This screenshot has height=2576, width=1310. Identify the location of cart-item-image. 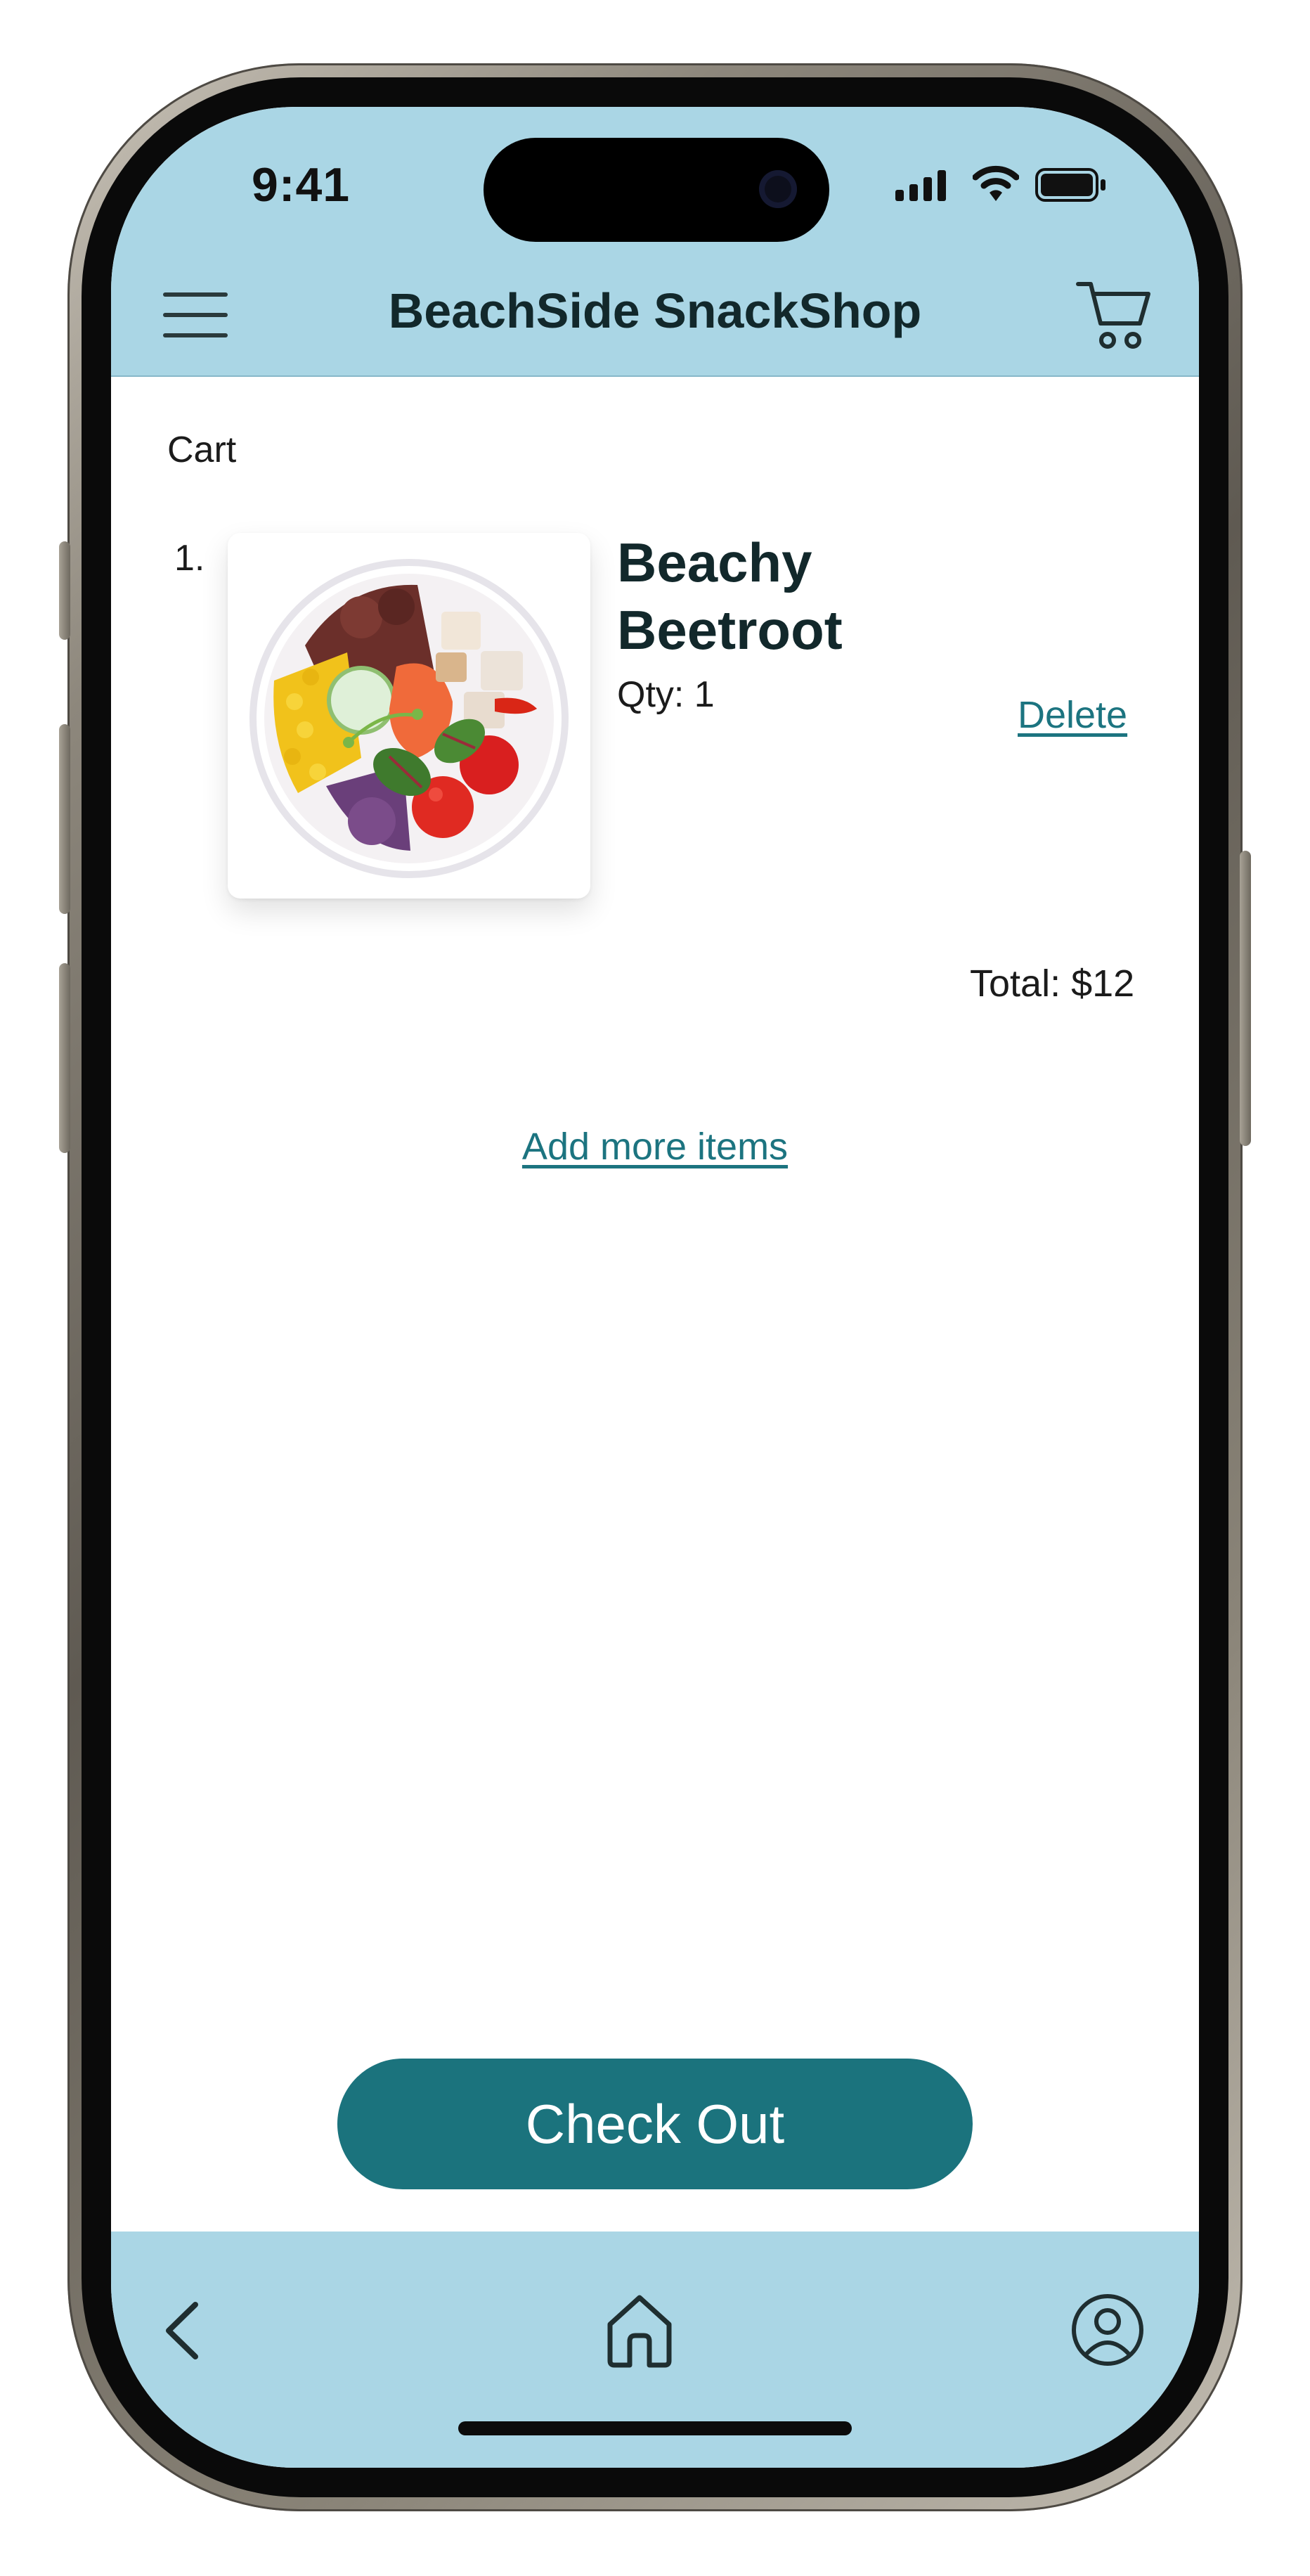
(409, 716).